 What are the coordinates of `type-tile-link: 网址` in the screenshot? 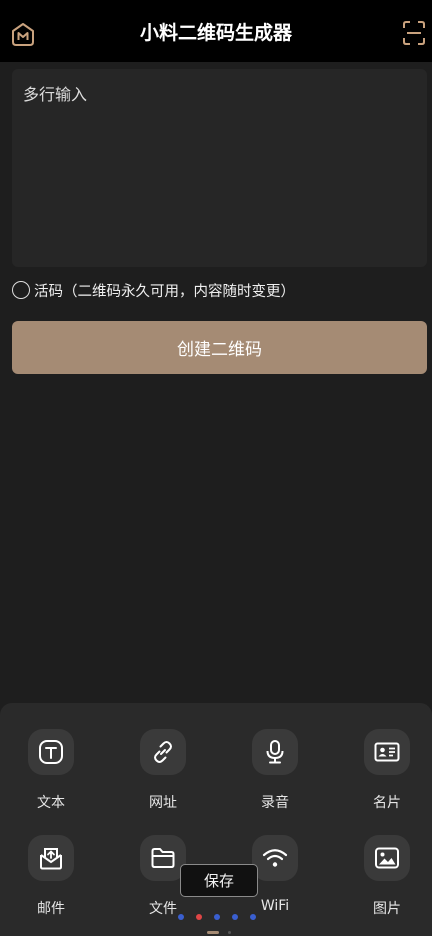 It's located at (163, 770).